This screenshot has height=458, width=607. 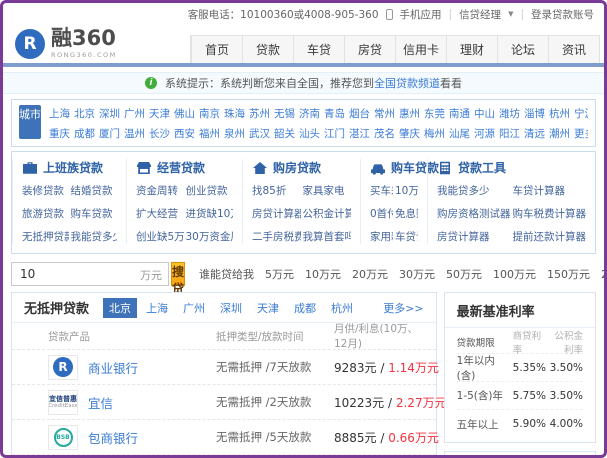 I want to click on city-link: 汕头, so click(x=309, y=133).